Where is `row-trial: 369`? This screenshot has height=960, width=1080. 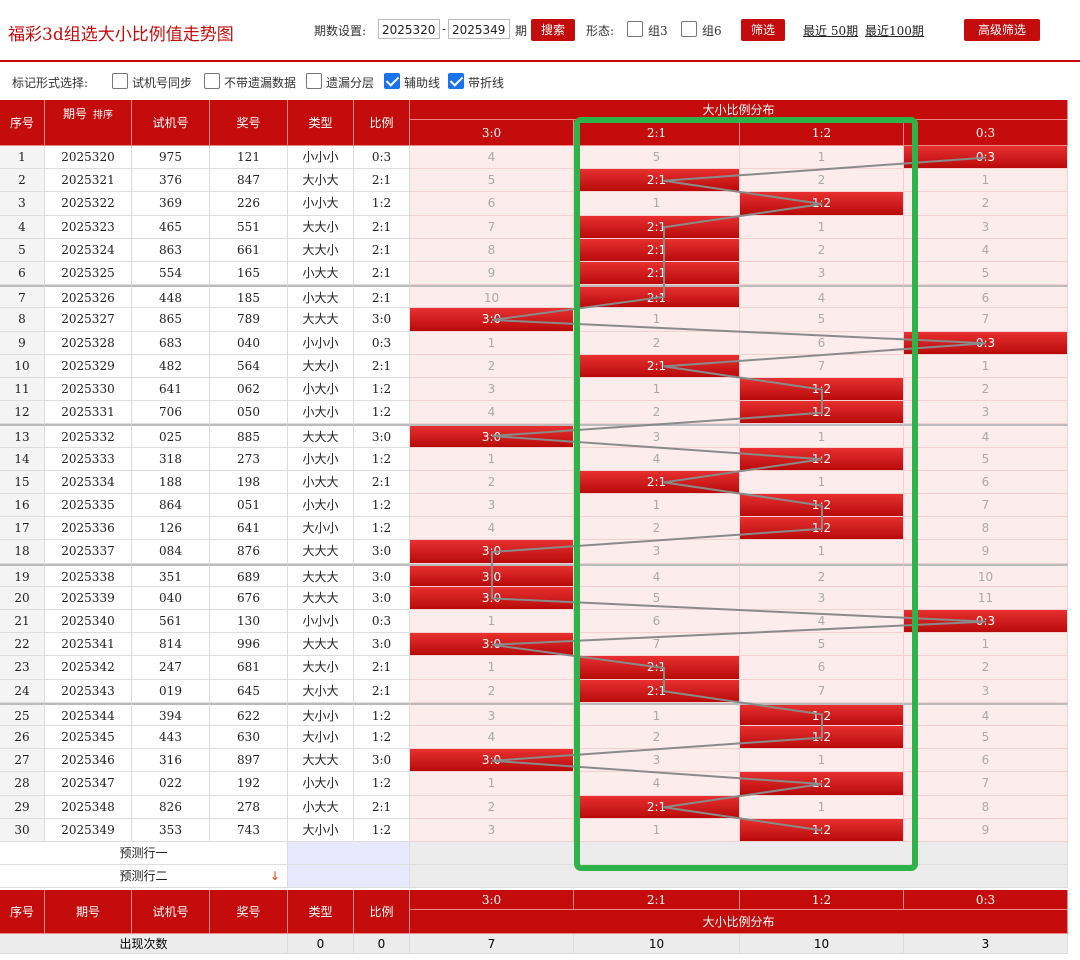
row-trial: 369 is located at coordinates (171, 204).